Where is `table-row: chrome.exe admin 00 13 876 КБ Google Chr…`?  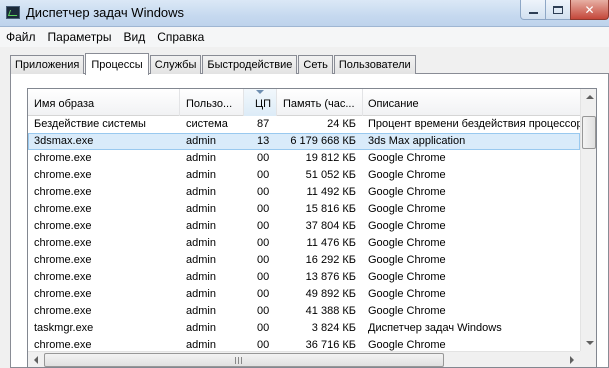 table-row: chrome.exe admin 00 13 876 КБ Google Chr… is located at coordinates (304, 277).